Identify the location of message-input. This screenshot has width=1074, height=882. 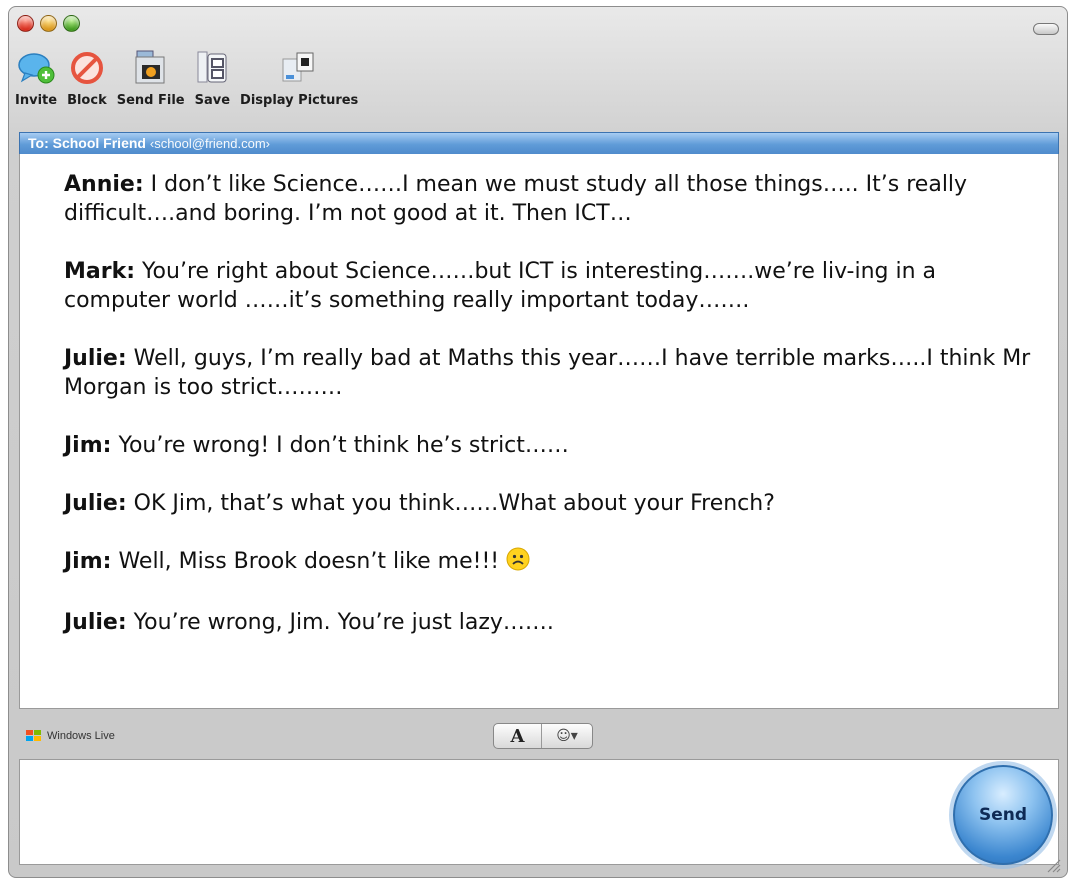
(539, 812).